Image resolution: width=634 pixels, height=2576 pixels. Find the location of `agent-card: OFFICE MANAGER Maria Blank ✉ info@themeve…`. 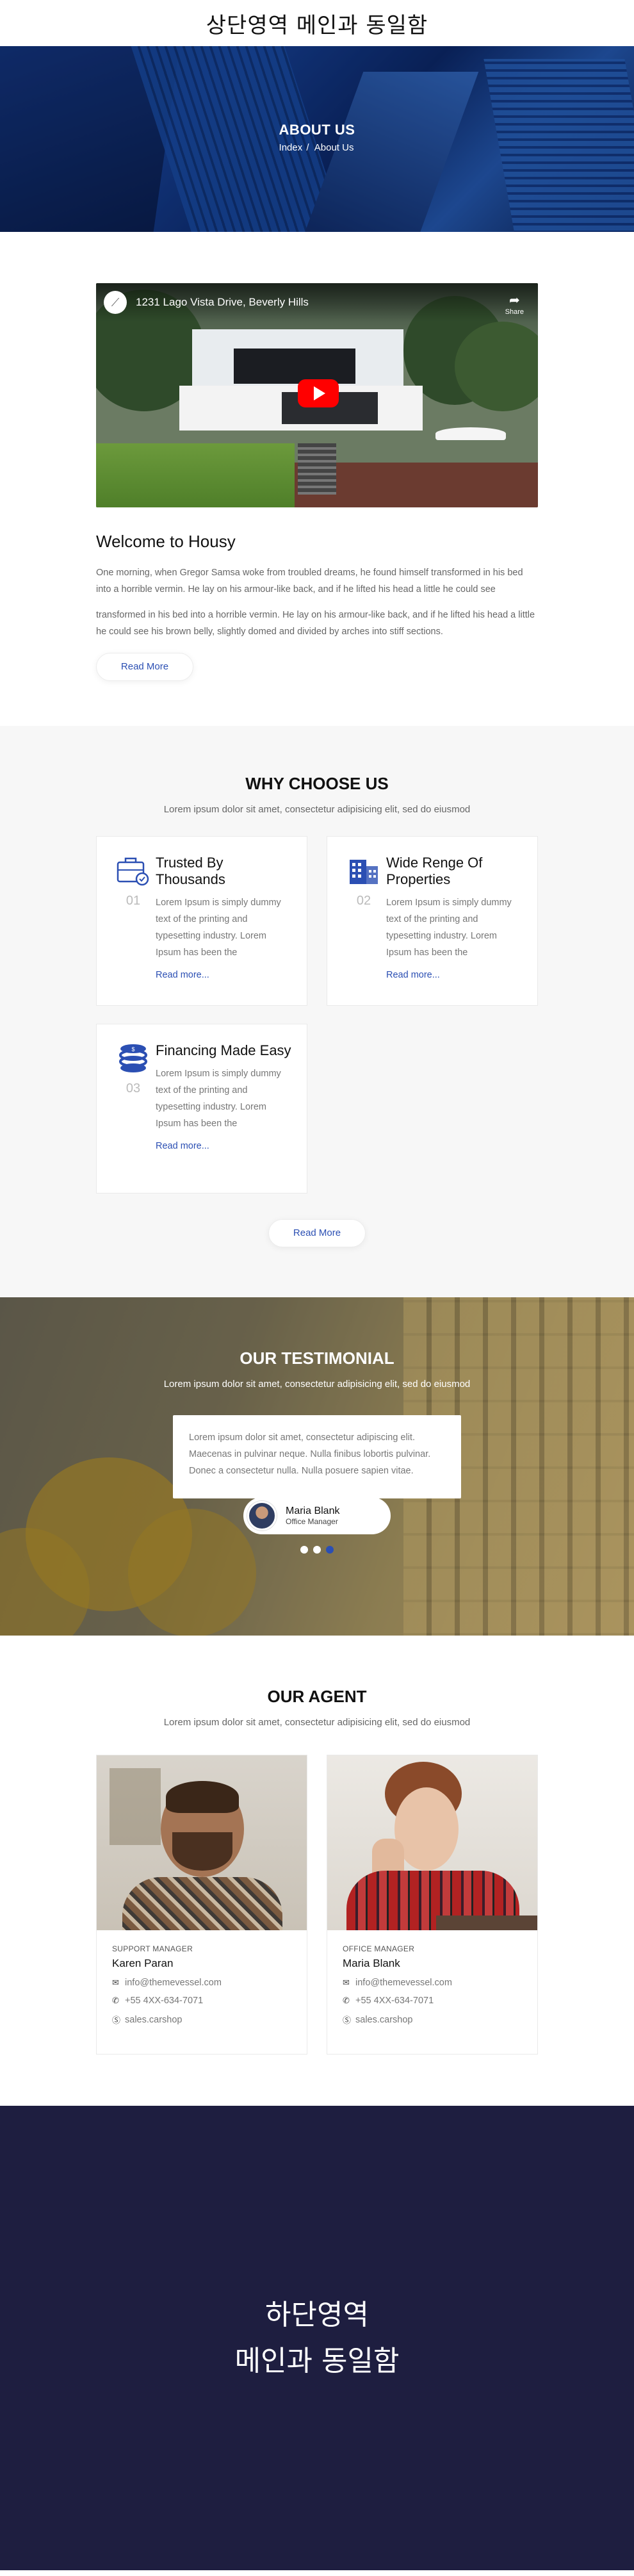

agent-card: OFFICE MANAGER Maria Blank ✉ info@themeve… is located at coordinates (432, 1905).